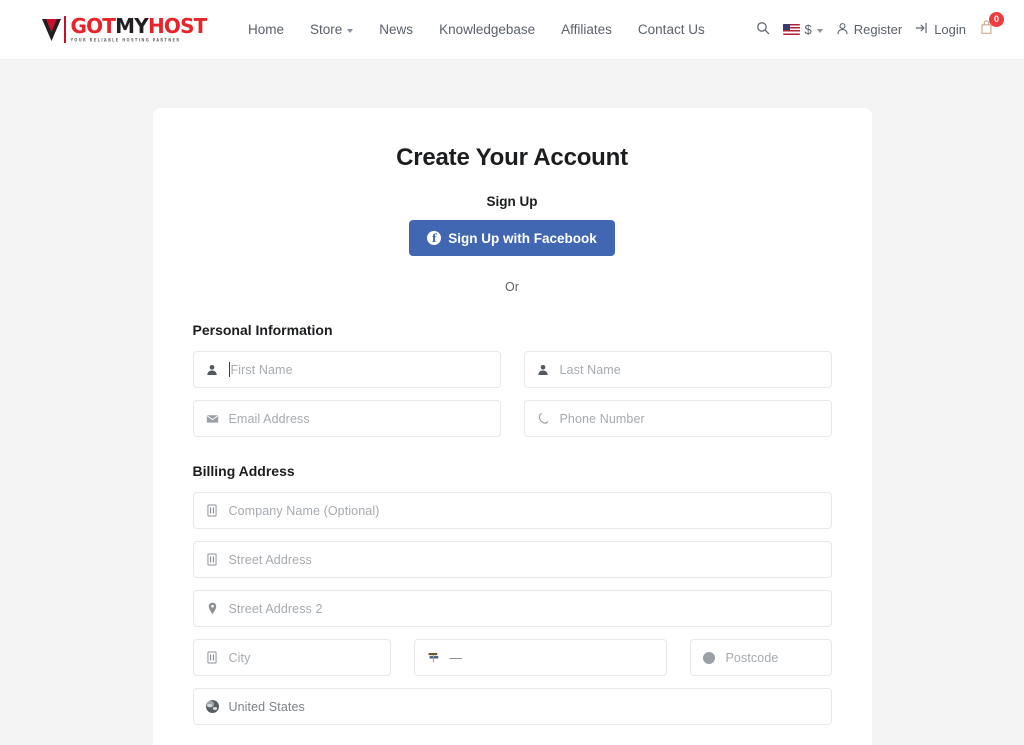  I want to click on circle-icon, so click(709, 657).